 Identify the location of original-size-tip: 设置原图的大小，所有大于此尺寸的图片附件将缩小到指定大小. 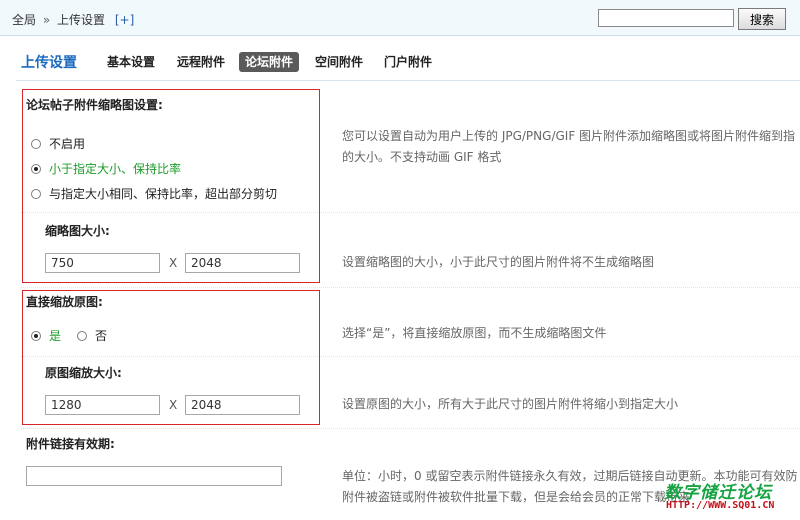
(510, 404).